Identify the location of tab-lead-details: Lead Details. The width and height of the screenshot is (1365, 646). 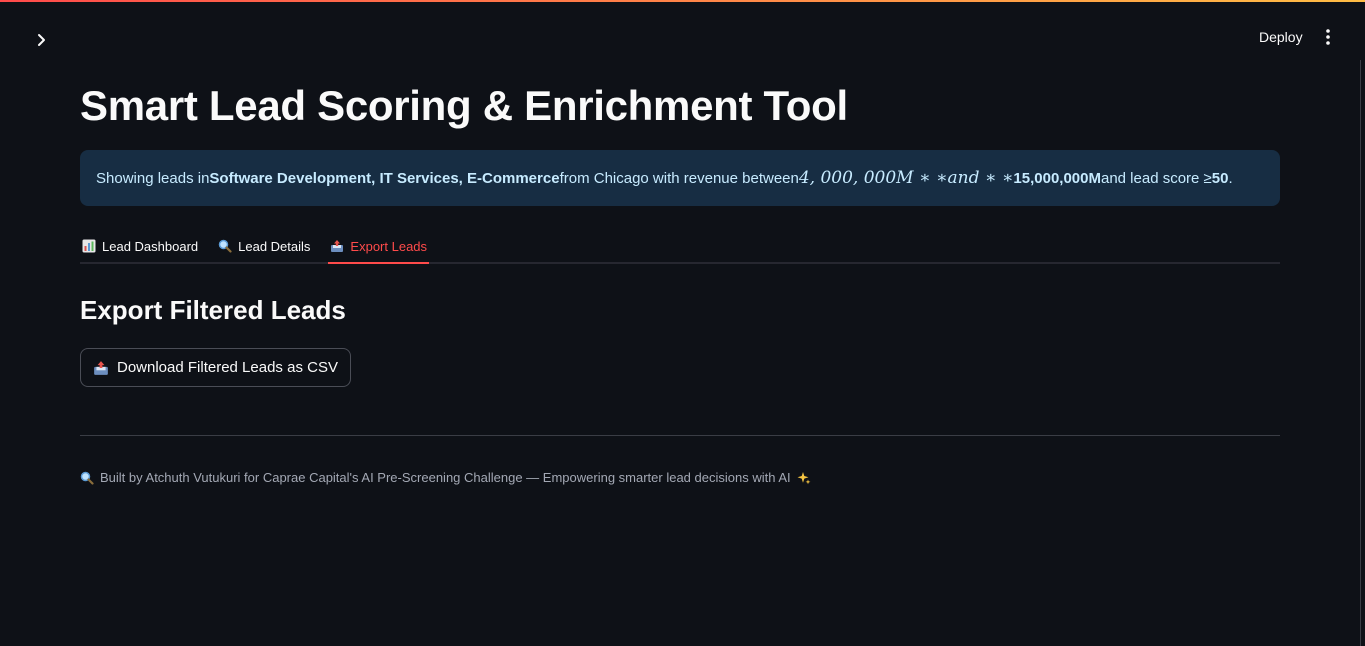
(264, 246).